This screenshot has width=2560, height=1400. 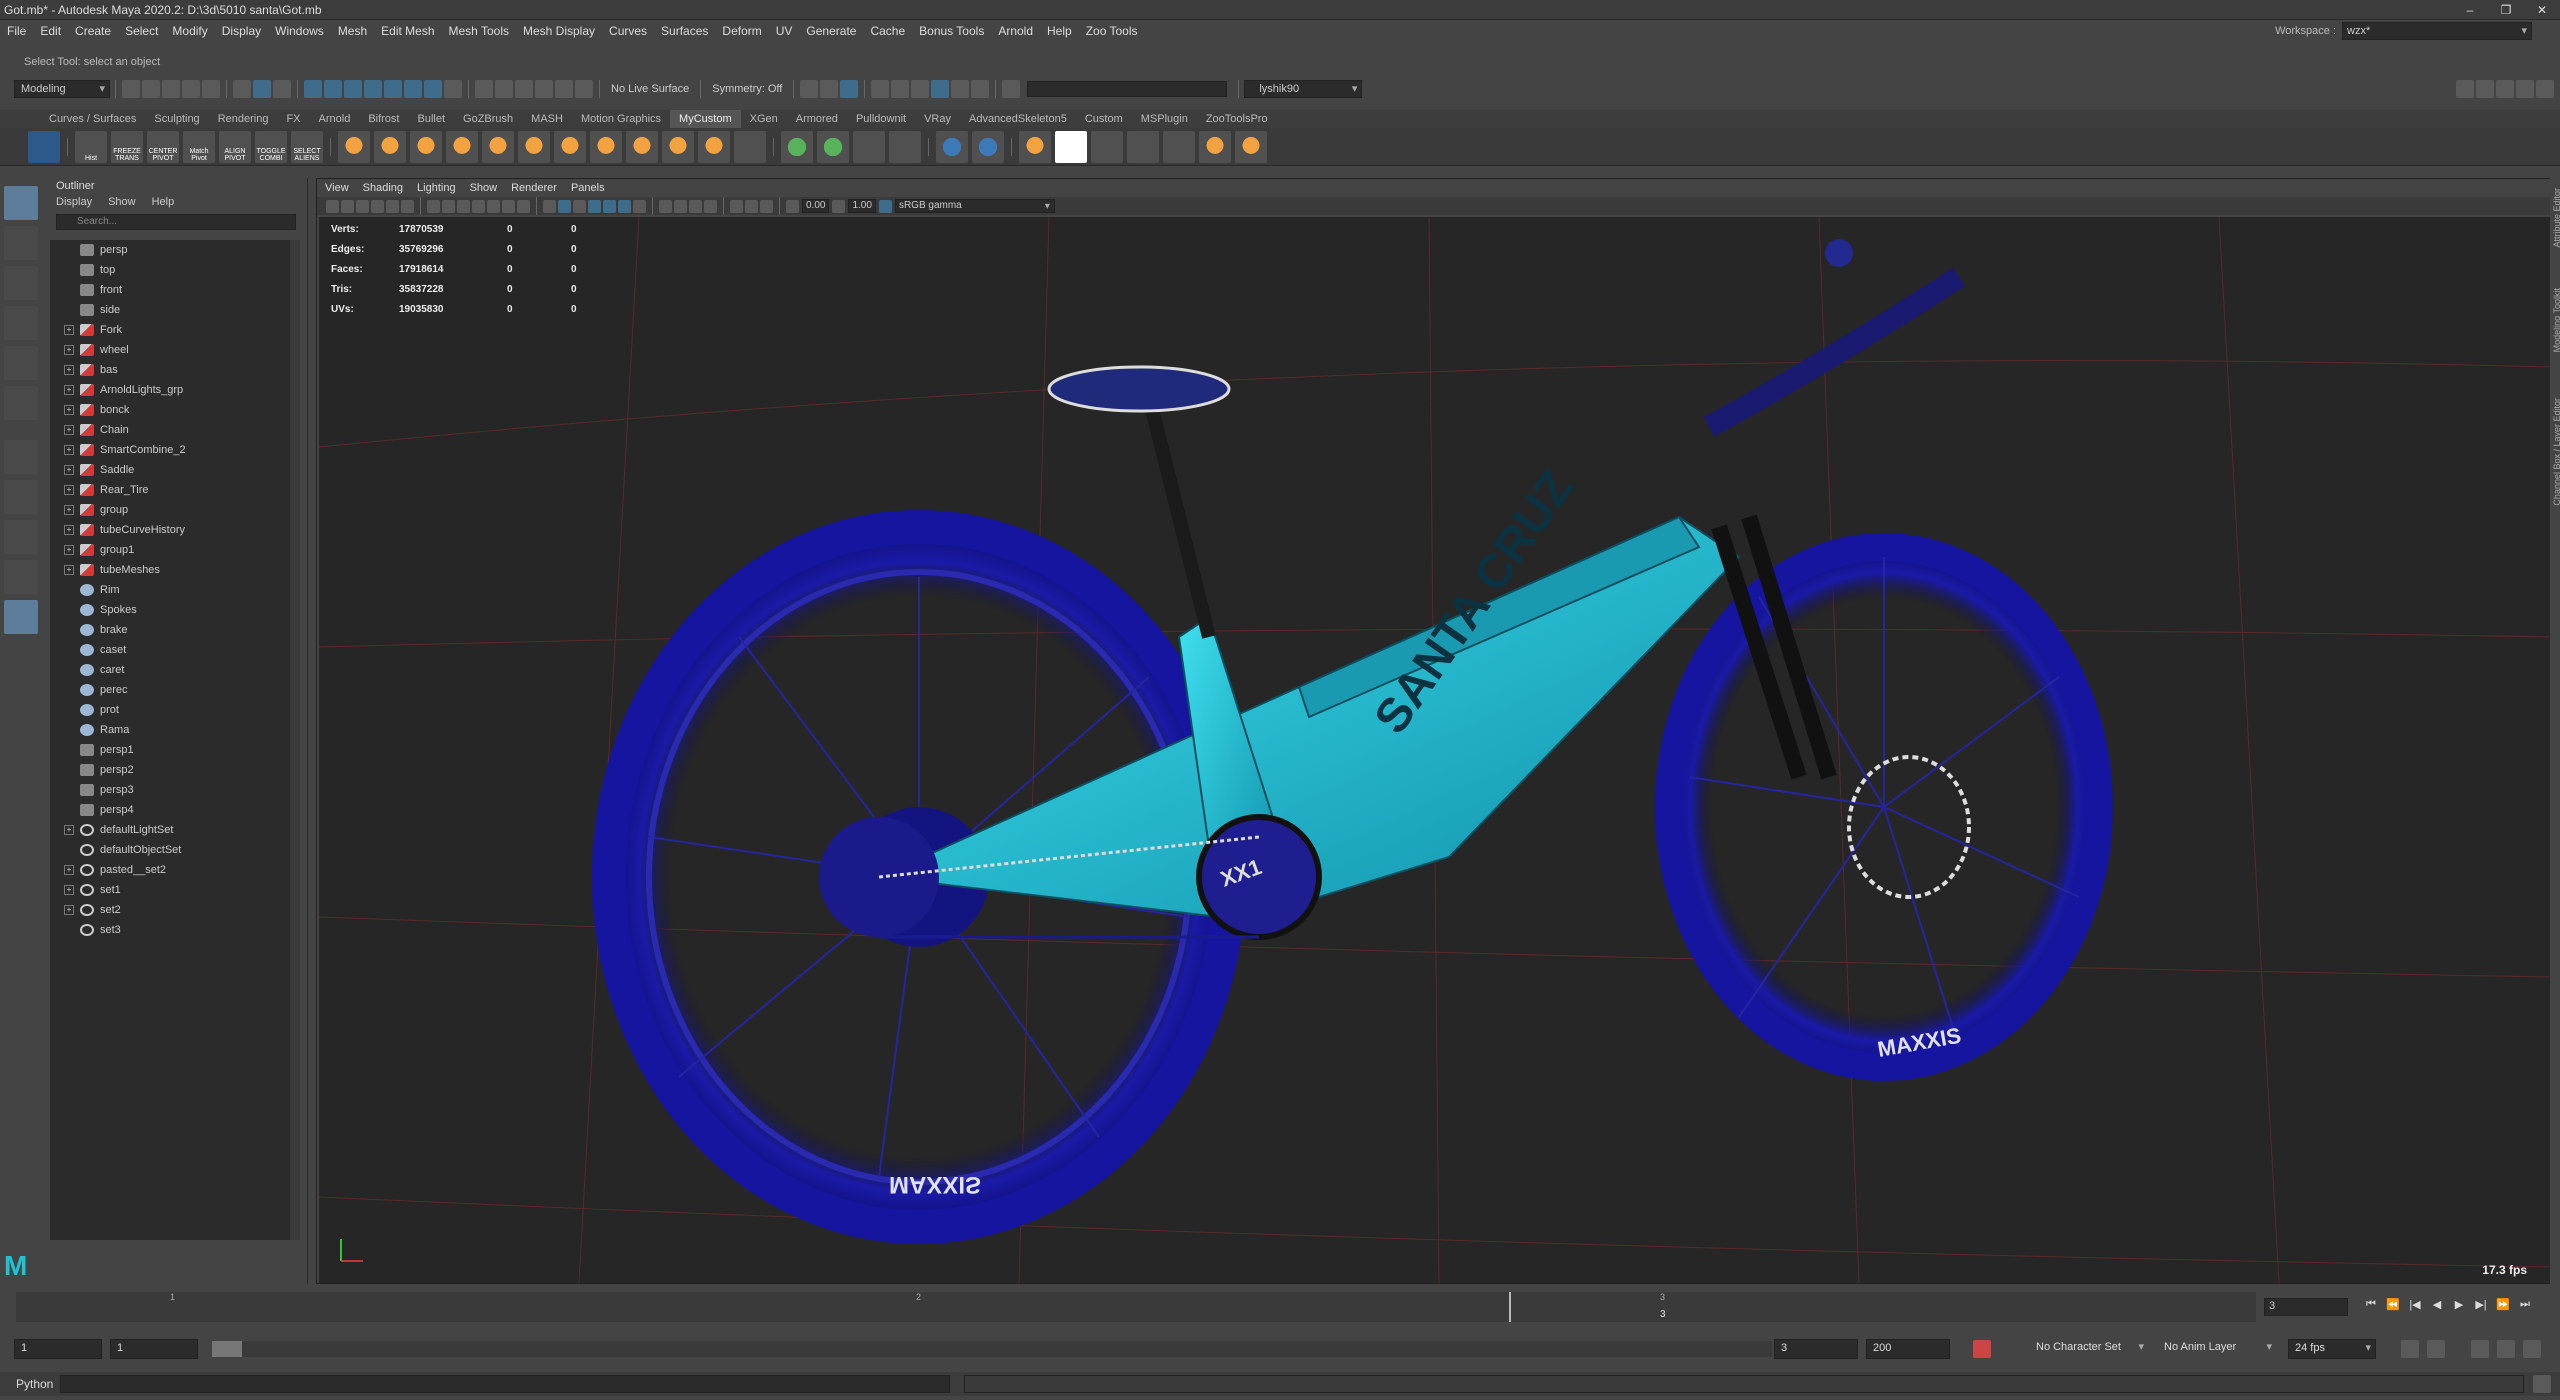 I want to click on ipr-render-icon, so click(x=849, y=89).